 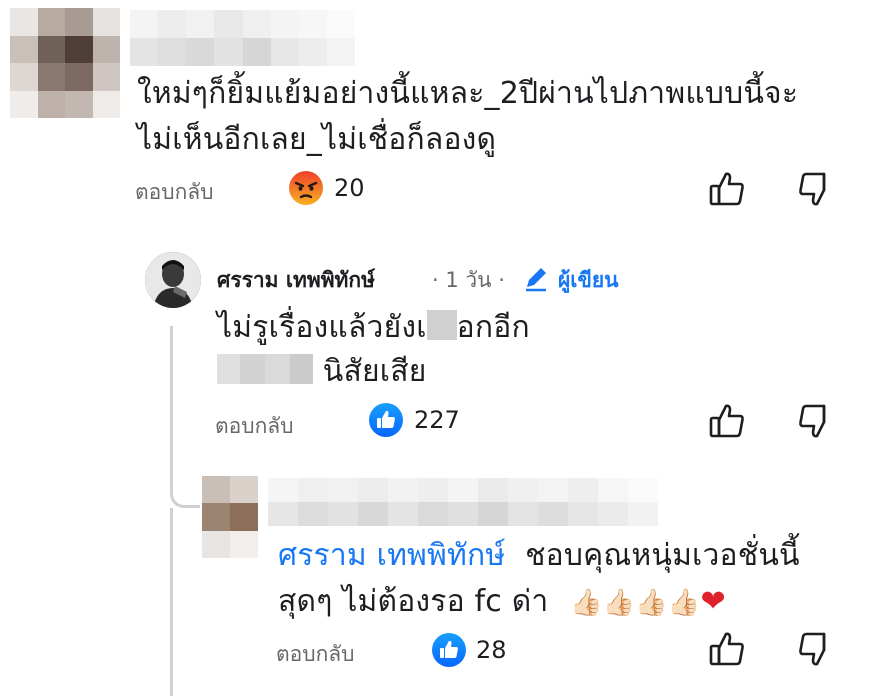 What do you see at coordinates (713, 601) in the screenshot?
I see `heart-emoji-icon: ❤` at bounding box center [713, 601].